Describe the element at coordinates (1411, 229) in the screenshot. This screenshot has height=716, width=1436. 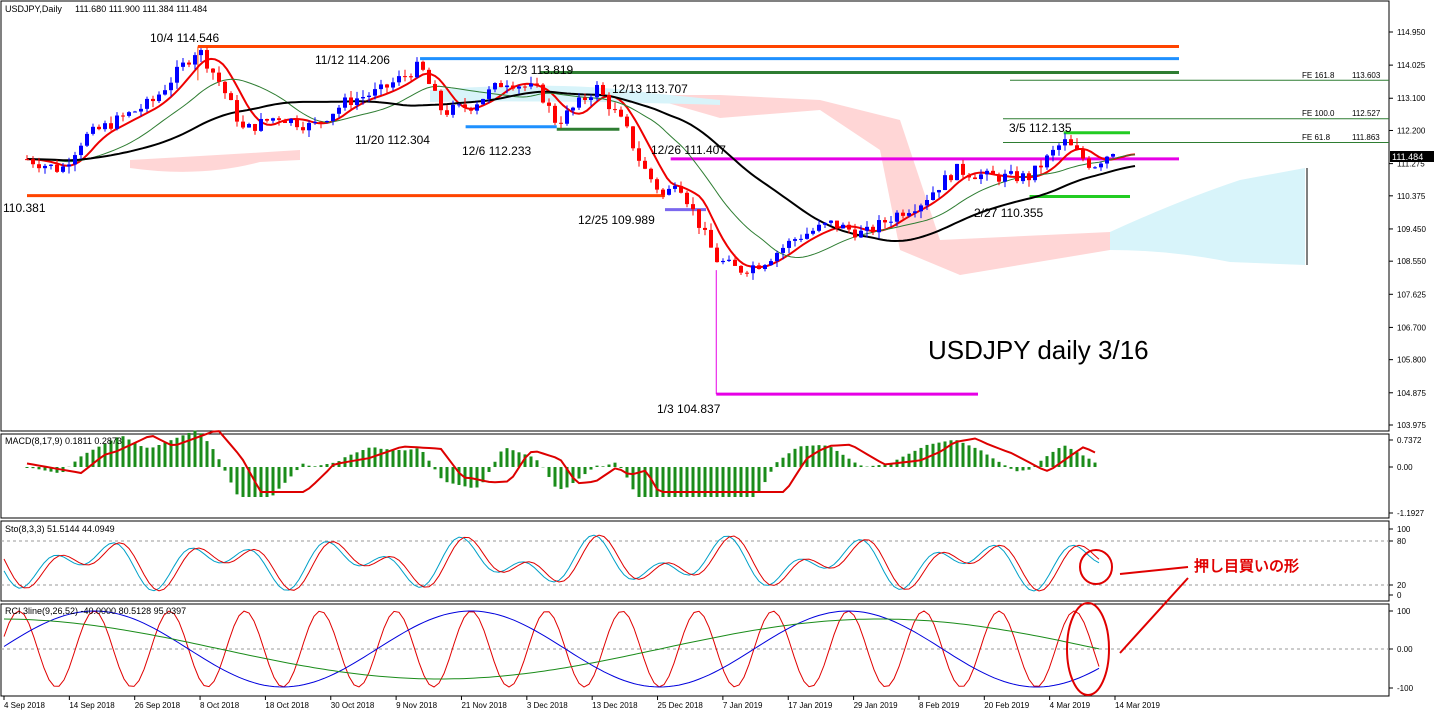
I see `price-tick-label: 109.450` at that location.